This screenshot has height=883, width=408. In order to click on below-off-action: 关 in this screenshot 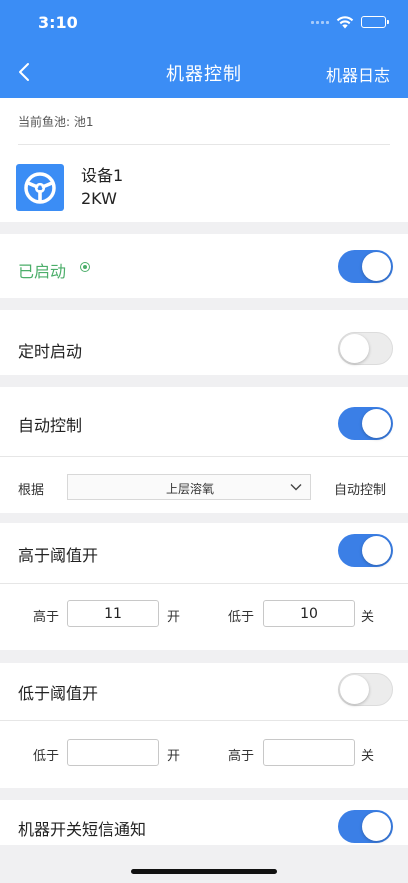, I will do `click(368, 756)`.